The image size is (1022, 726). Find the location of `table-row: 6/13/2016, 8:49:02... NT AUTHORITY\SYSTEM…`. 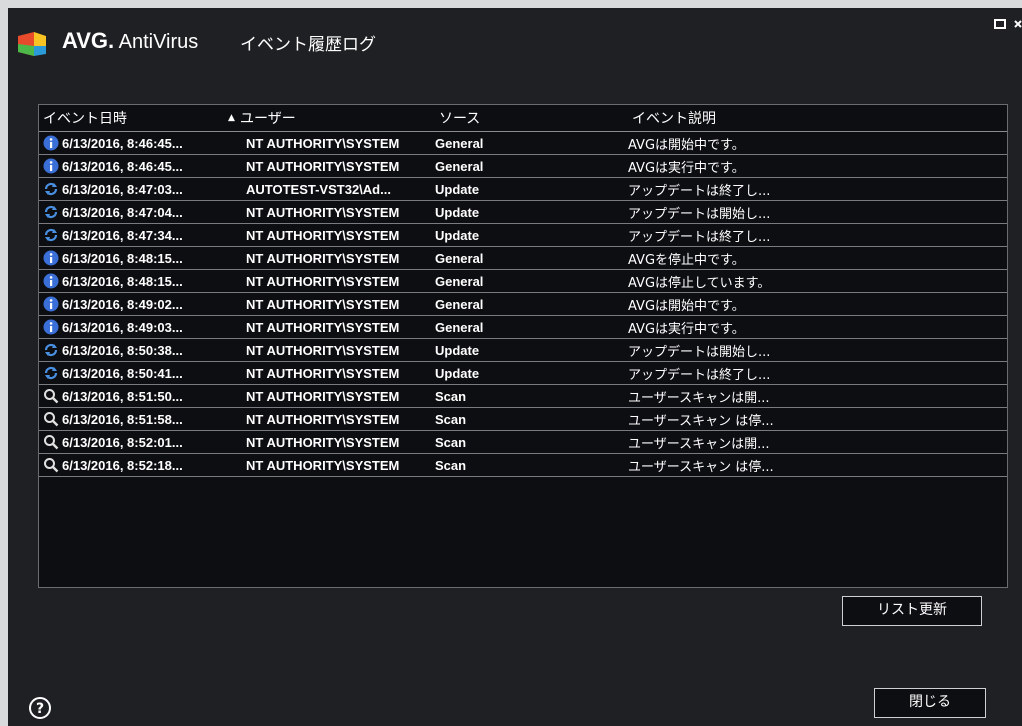

table-row: 6/13/2016, 8:49:02... NT AUTHORITY\SYSTEM… is located at coordinates (523, 304).